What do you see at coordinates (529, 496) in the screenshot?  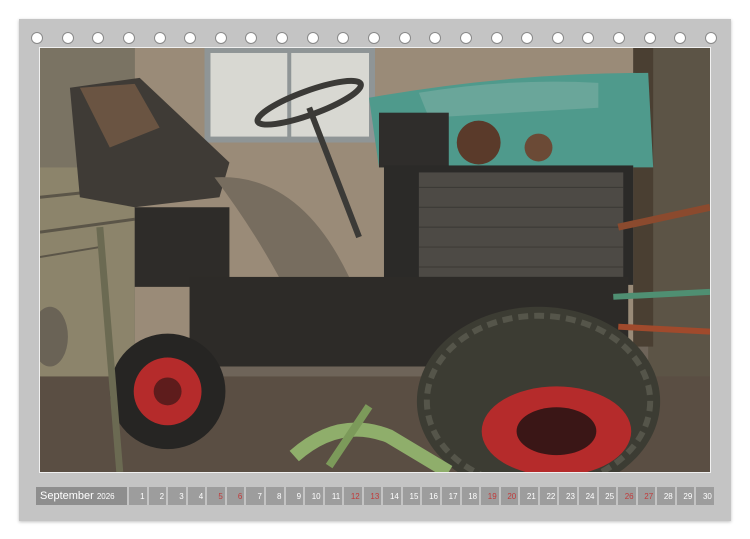 I see `day-cell: 21` at bounding box center [529, 496].